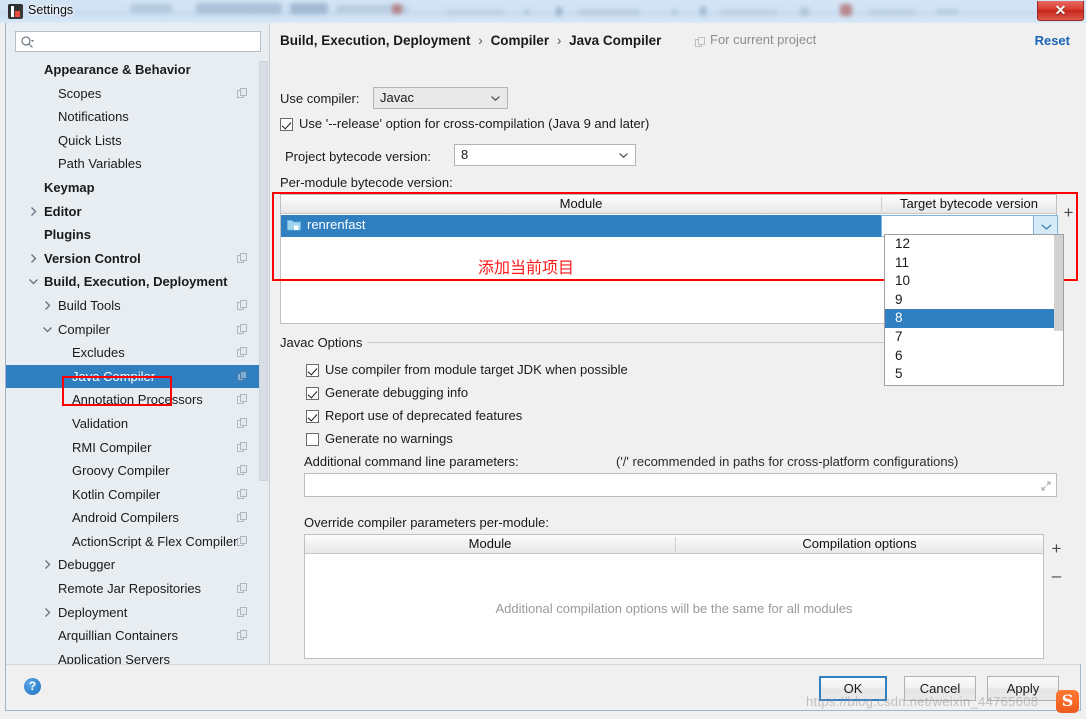 This screenshot has width=1086, height=719. I want to click on breadcrumb-part-2: Compiler, so click(520, 40).